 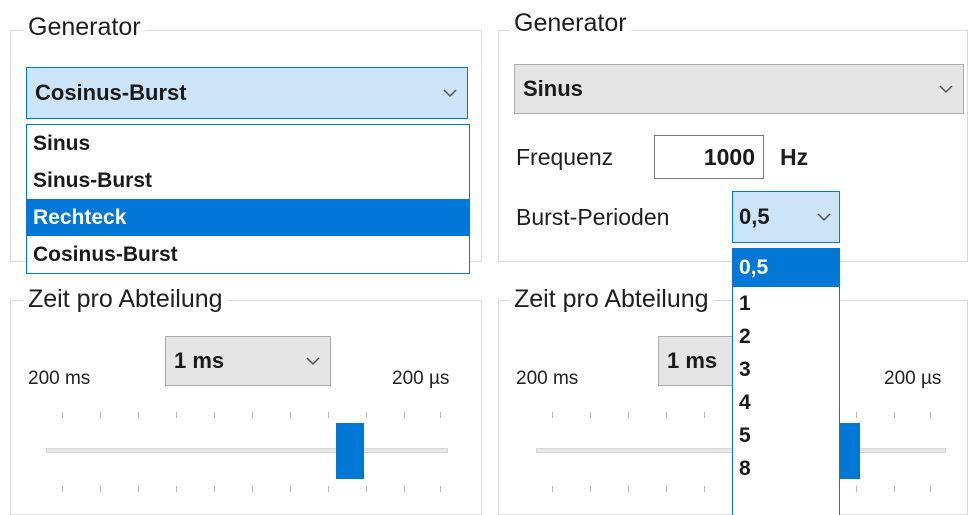 I want to click on right-zeit-max-label: 200 µs, so click(x=913, y=378).